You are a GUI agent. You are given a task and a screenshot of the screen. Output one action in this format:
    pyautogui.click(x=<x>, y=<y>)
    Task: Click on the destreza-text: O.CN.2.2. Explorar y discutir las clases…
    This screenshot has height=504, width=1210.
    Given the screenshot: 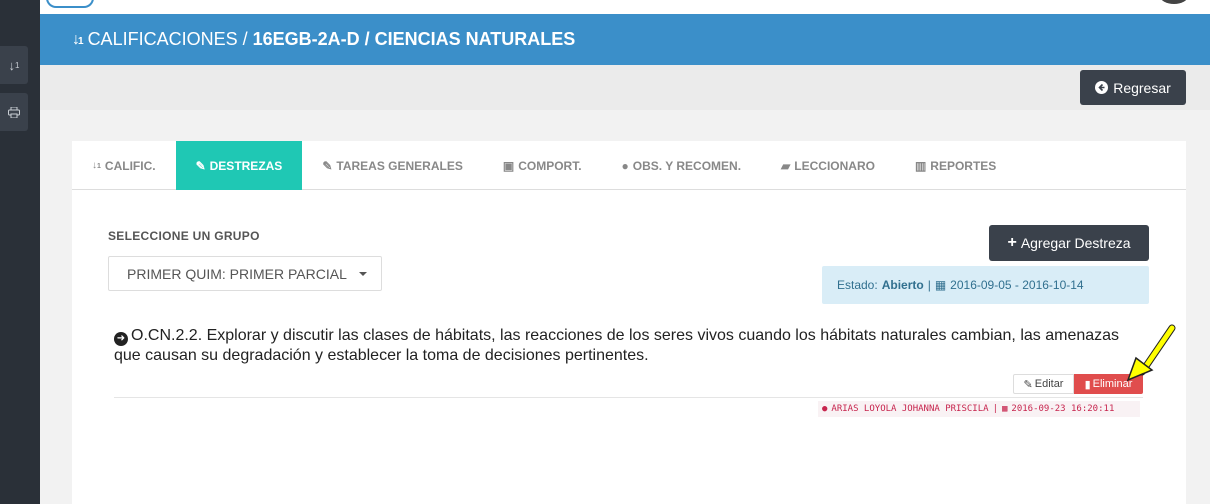 What is the action you would take?
    pyautogui.click(x=617, y=345)
    